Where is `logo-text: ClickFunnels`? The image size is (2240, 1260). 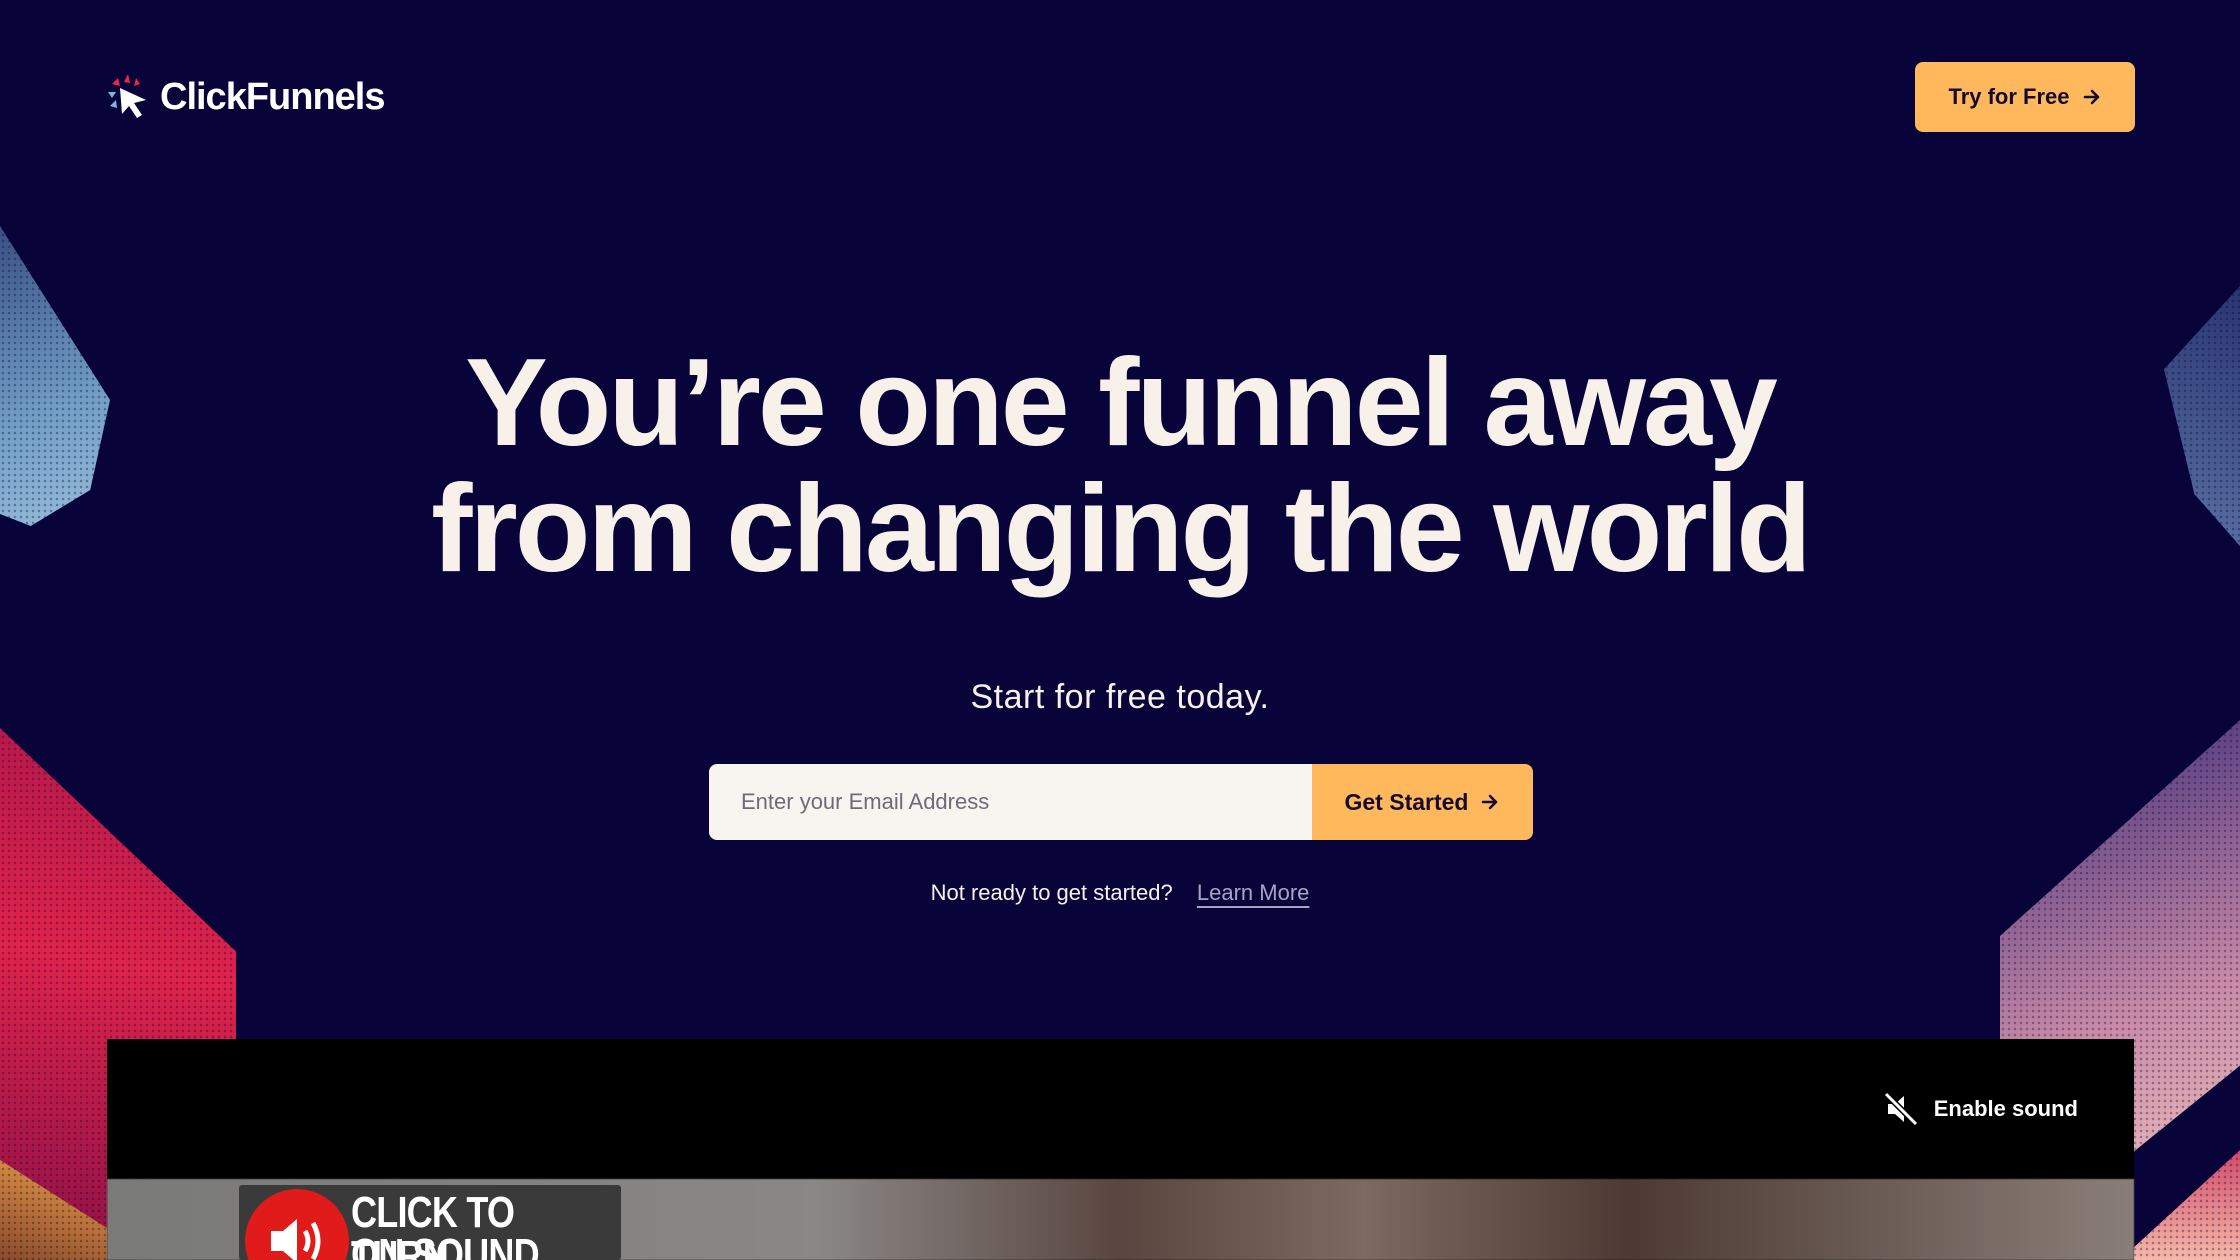 logo-text: ClickFunnels is located at coordinates (272, 96).